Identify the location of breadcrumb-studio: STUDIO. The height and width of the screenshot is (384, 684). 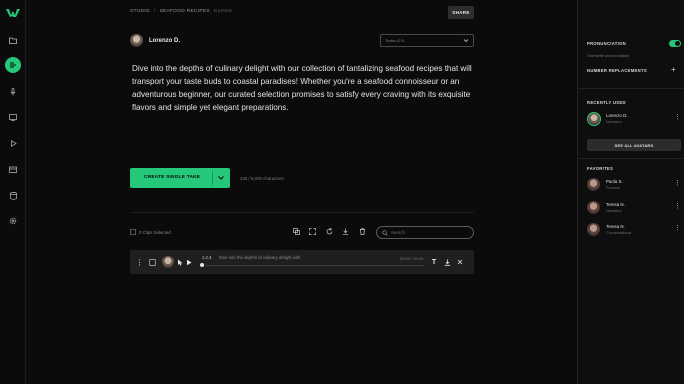
(140, 11).